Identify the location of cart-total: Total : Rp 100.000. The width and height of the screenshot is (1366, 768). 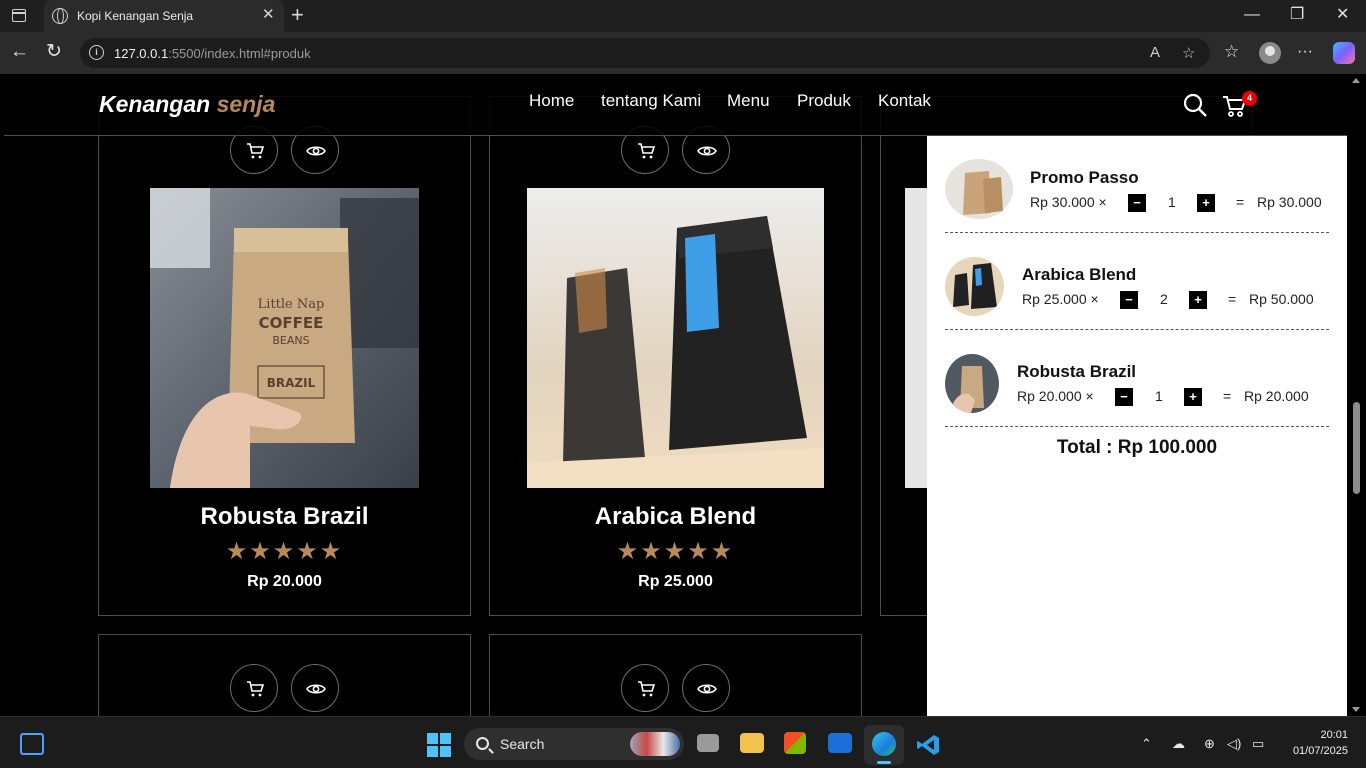
(1137, 447).